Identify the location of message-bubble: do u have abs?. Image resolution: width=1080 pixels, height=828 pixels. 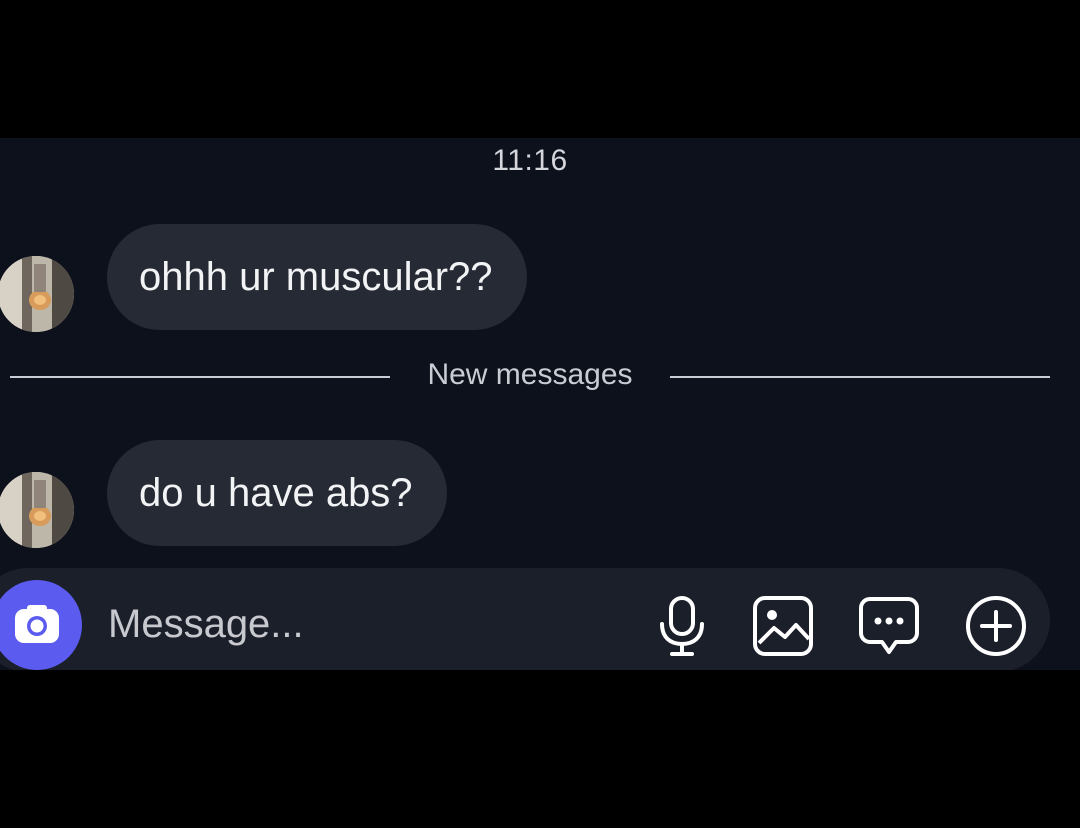
(277, 493).